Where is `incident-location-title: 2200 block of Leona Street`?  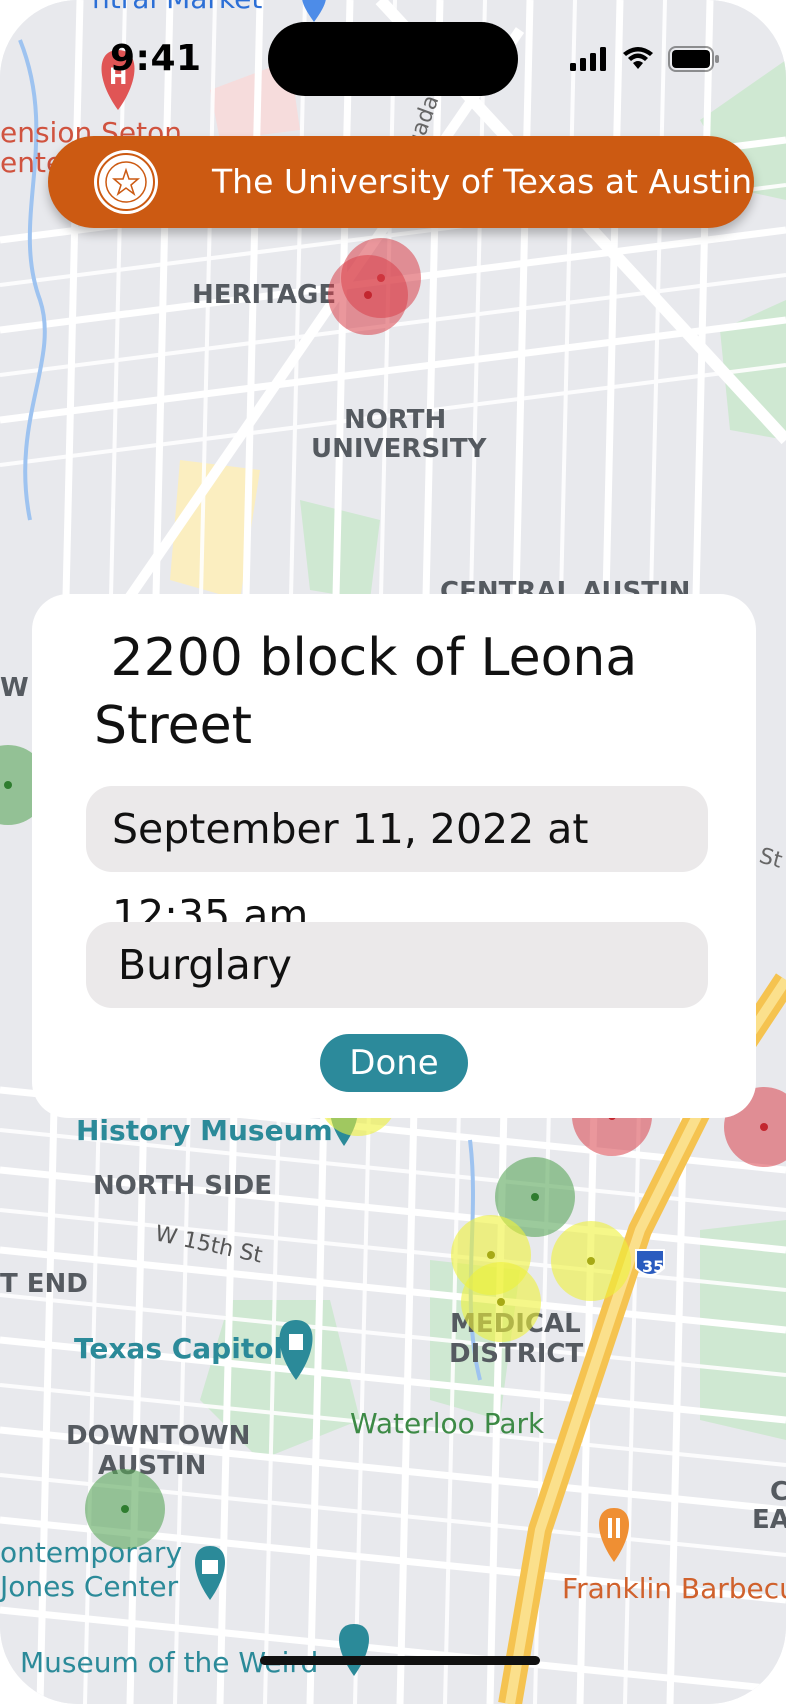 incident-location-title: 2200 block of Leona Street is located at coordinates (374, 692).